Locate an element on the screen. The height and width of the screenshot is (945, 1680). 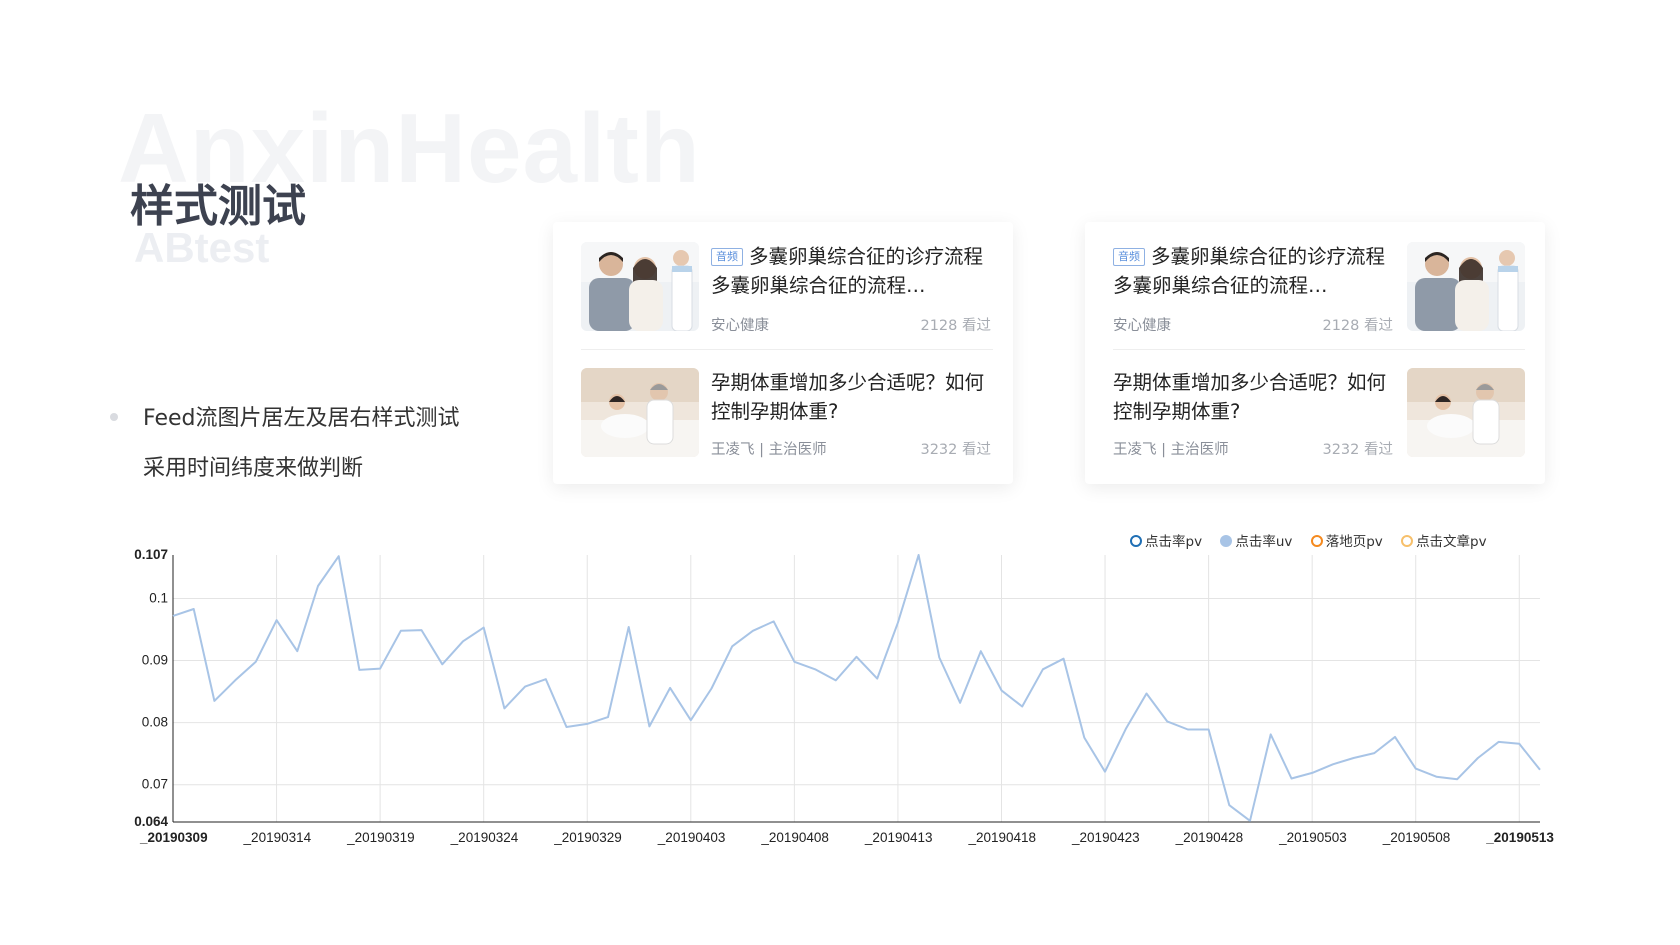
x-tick-label: _20190513 is located at coordinates (1519, 837).